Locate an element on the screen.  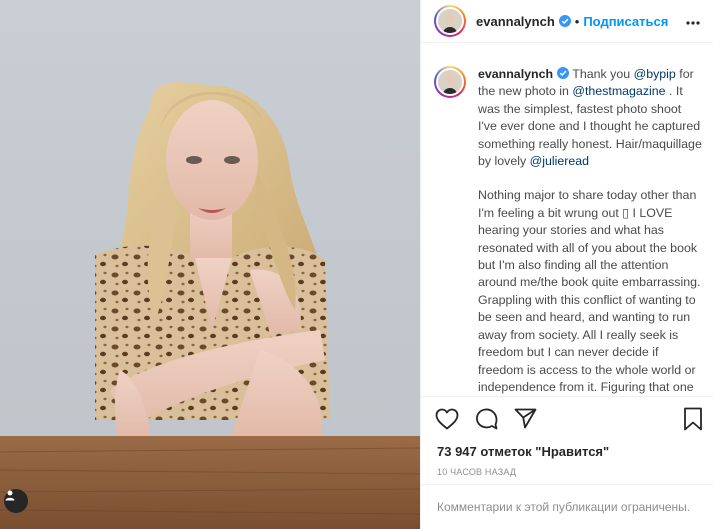
like-button is located at coordinates (447, 419).